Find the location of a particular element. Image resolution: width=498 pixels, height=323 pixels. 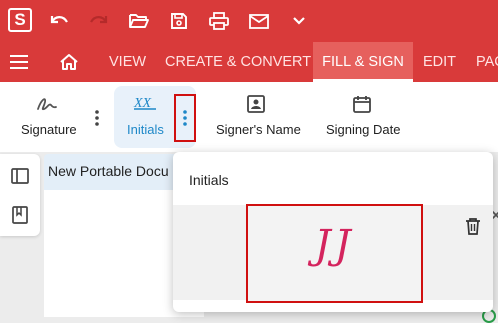

tab-fill-sign: FILL & SIGN is located at coordinates (363, 62).